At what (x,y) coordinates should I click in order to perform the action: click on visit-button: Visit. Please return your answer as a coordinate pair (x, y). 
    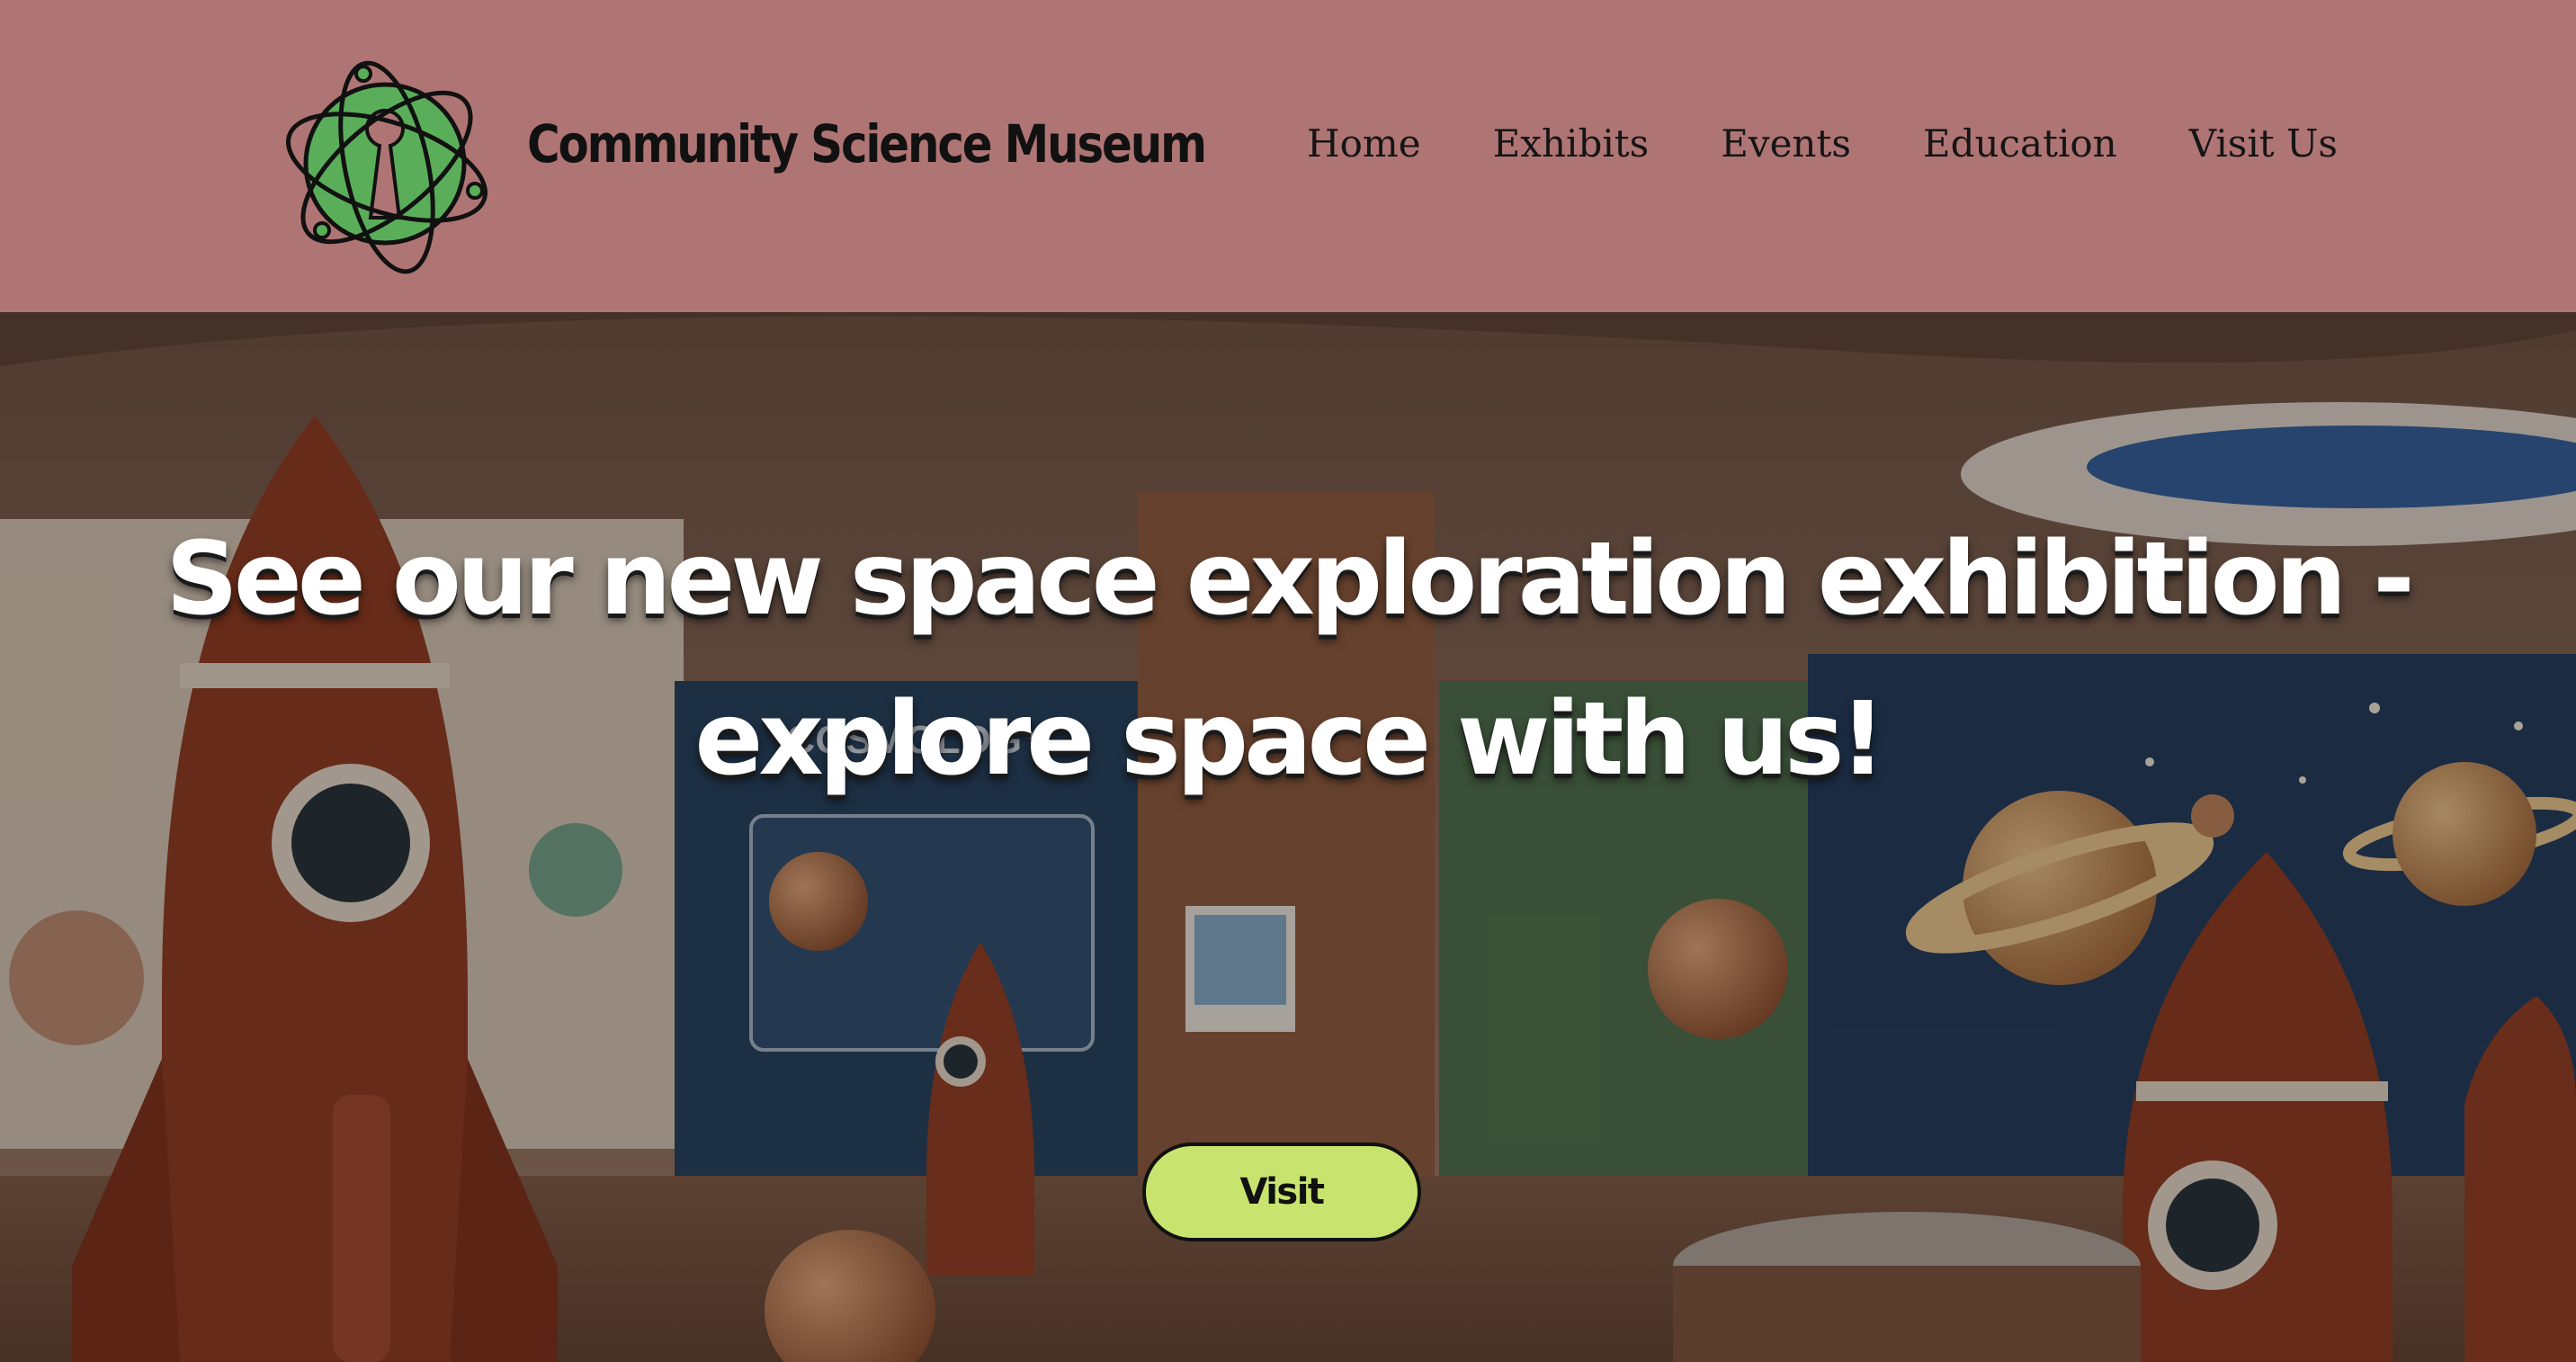
    Looking at the image, I should click on (1281, 1191).